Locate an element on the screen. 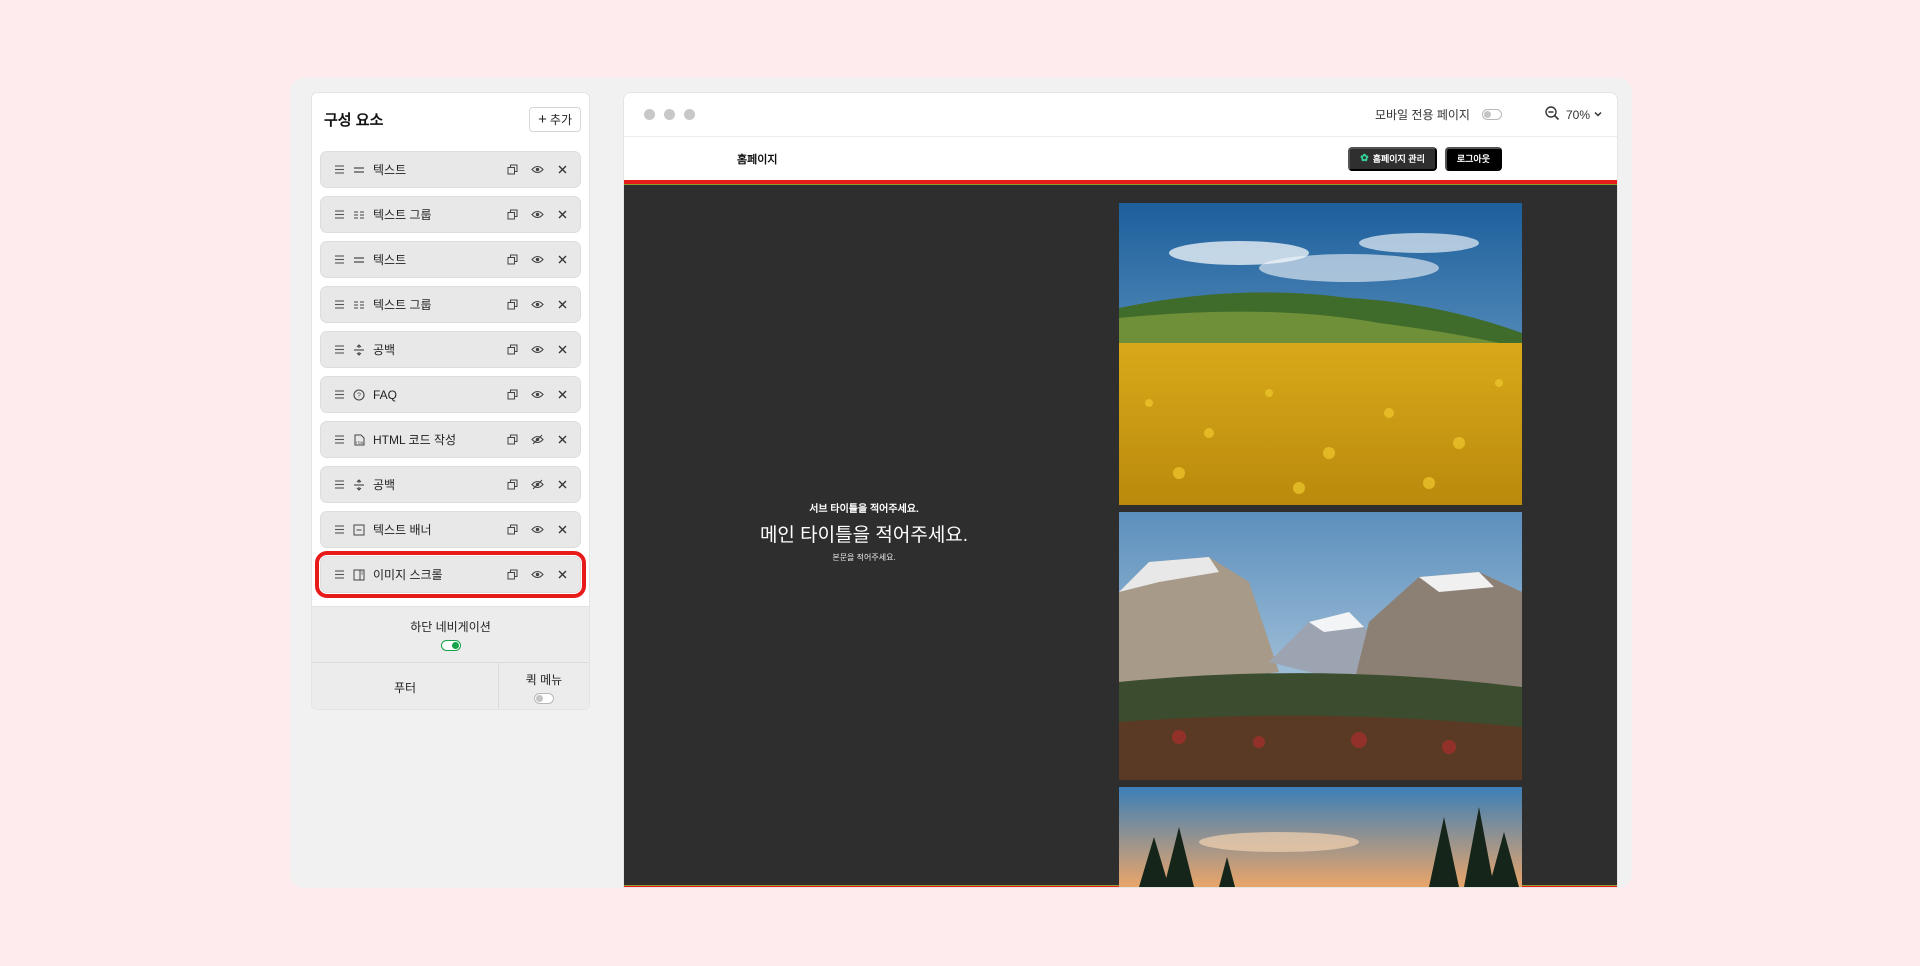 This screenshot has height=966, width=1920. component-item-label: HTML 코드 작성 is located at coordinates (415, 440).